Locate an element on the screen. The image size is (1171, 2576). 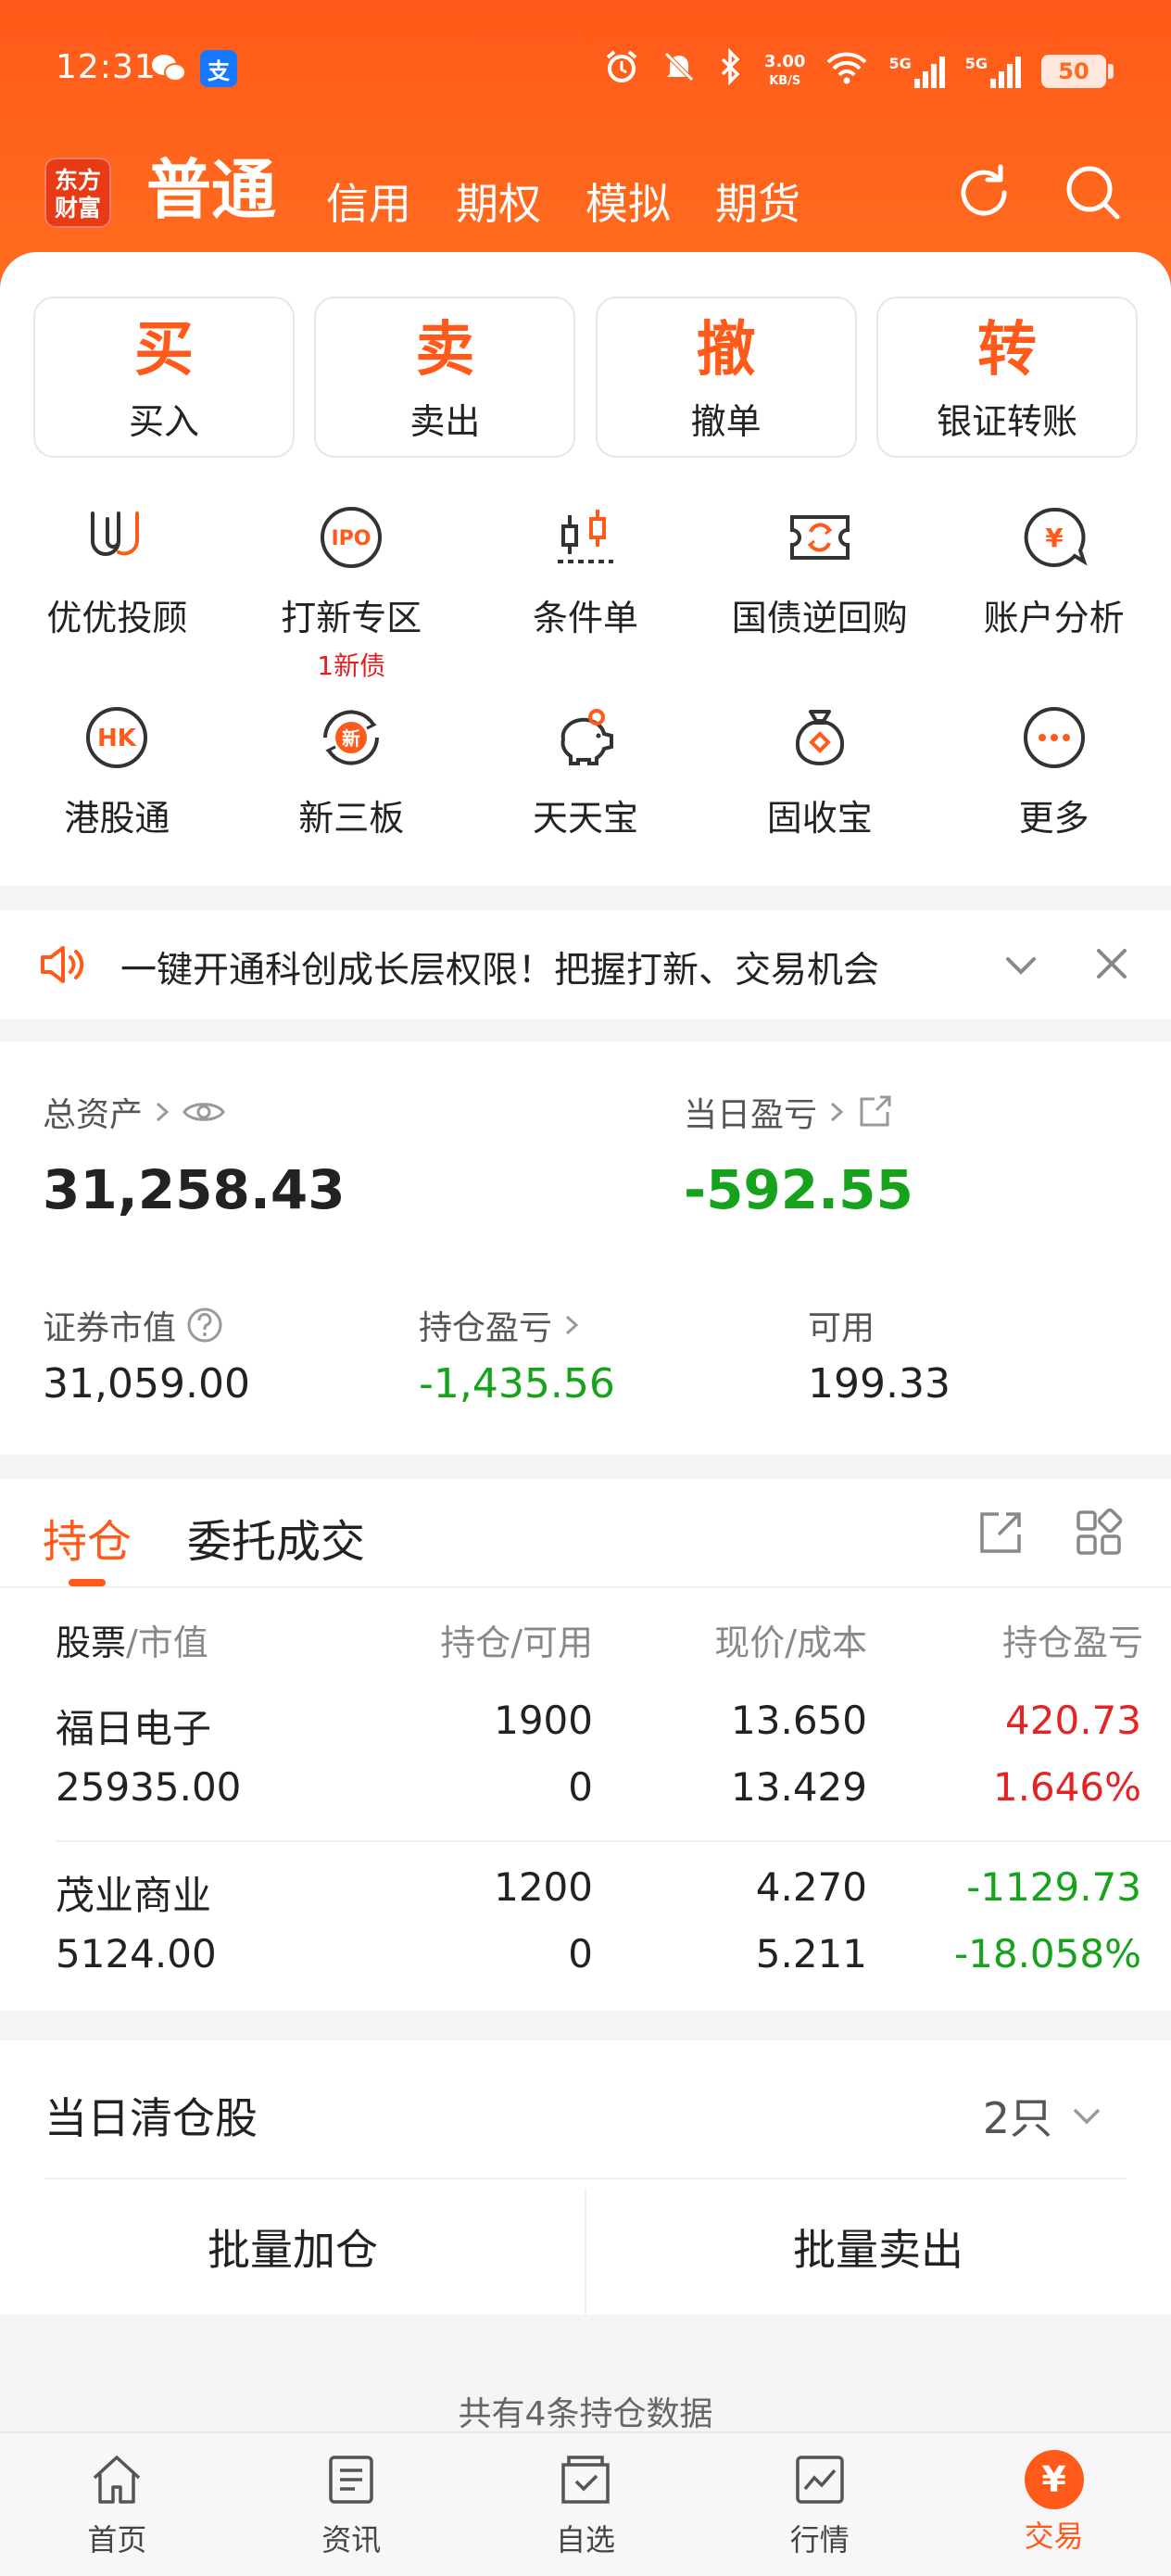
wechat-icon is located at coordinates (169, 68).